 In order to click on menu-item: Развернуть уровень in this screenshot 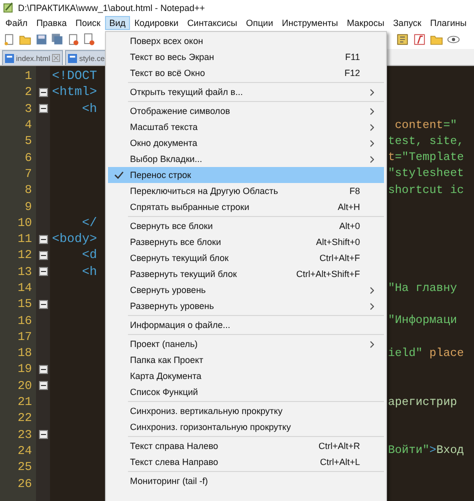, I will do `click(246, 306)`.